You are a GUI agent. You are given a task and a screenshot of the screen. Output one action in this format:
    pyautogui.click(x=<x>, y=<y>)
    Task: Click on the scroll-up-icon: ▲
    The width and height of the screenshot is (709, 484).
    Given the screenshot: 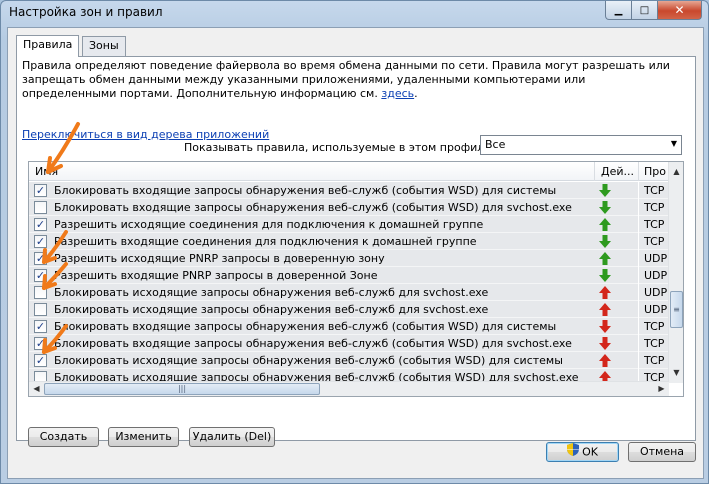 What is the action you would take?
    pyautogui.click(x=676, y=172)
    